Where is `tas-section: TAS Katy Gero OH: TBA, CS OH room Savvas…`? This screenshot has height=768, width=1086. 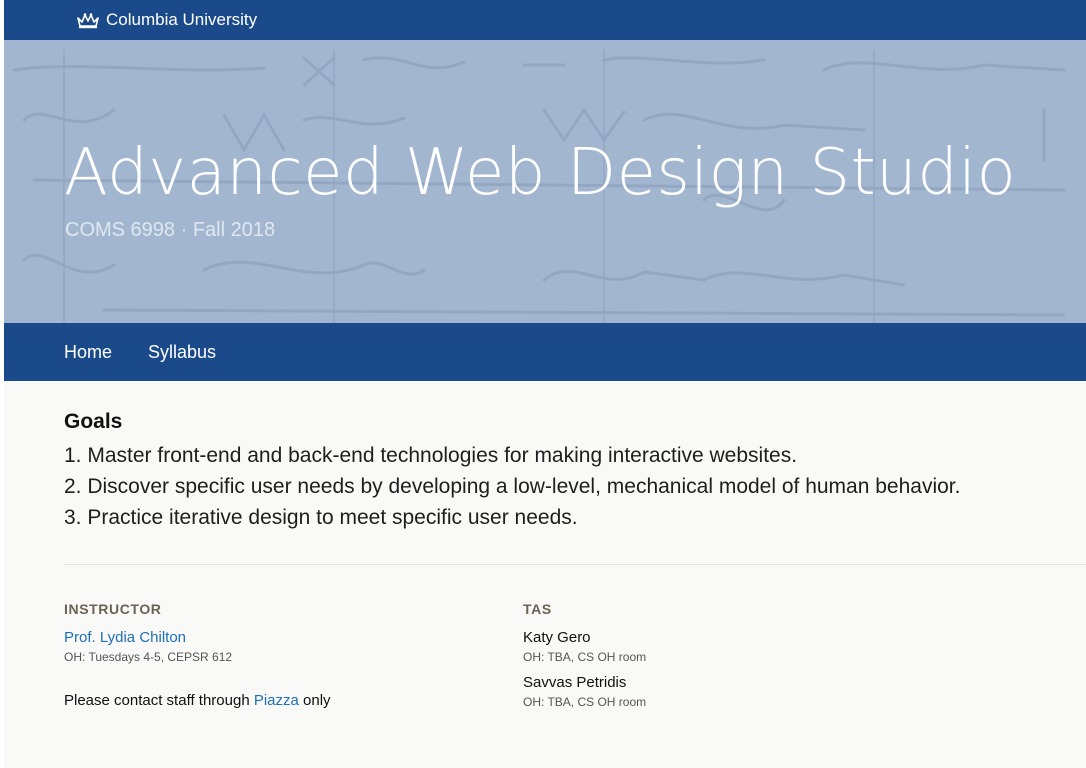 tas-section: TAS Katy Gero OH: TBA, CS OH room Savvas… is located at coordinates (584, 660).